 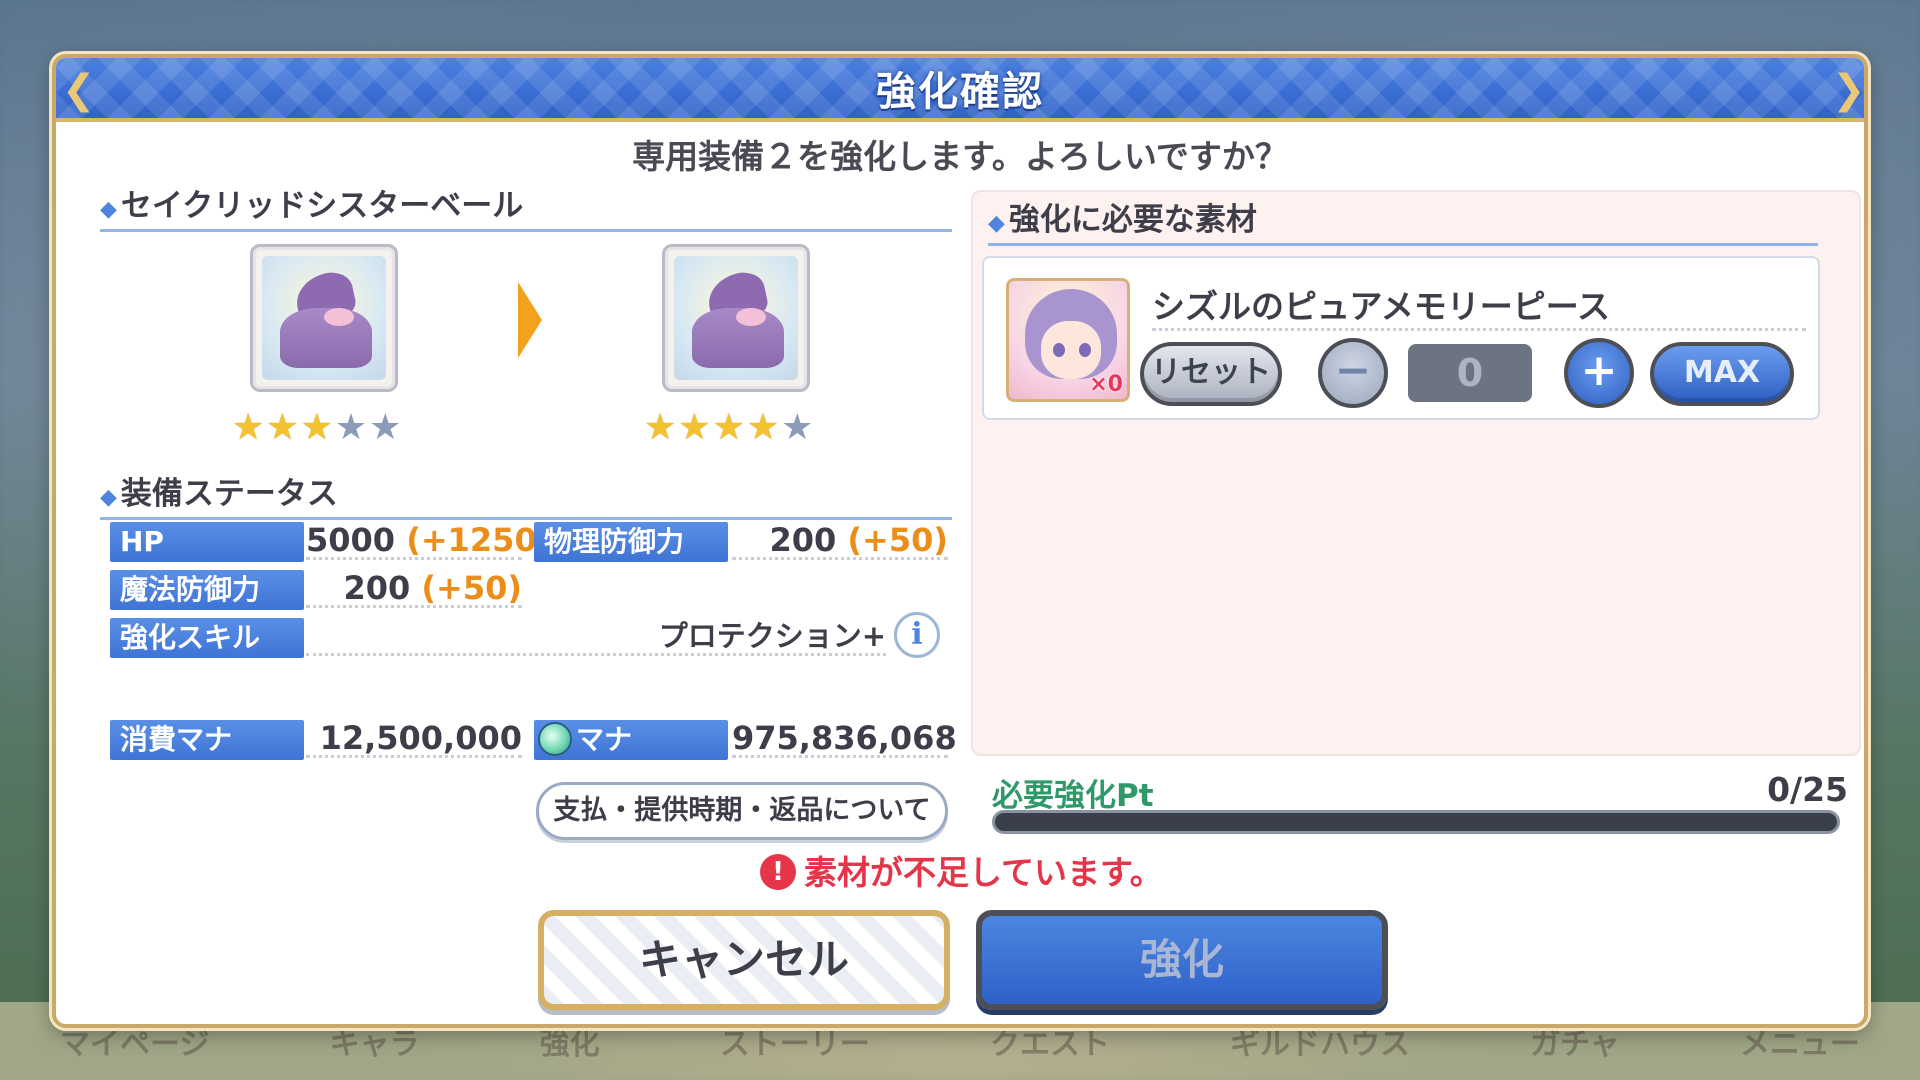 I want to click on arrow-right-icon, so click(x=530, y=320).